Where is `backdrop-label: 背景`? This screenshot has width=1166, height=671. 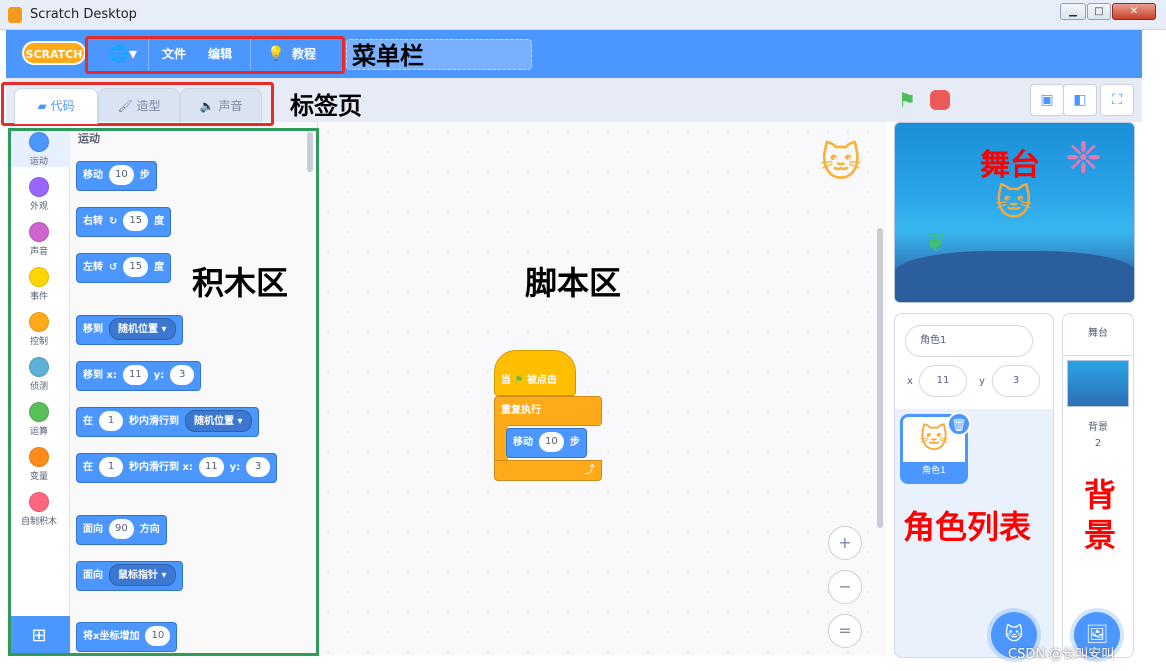
backdrop-label: 背景 is located at coordinates (1098, 427).